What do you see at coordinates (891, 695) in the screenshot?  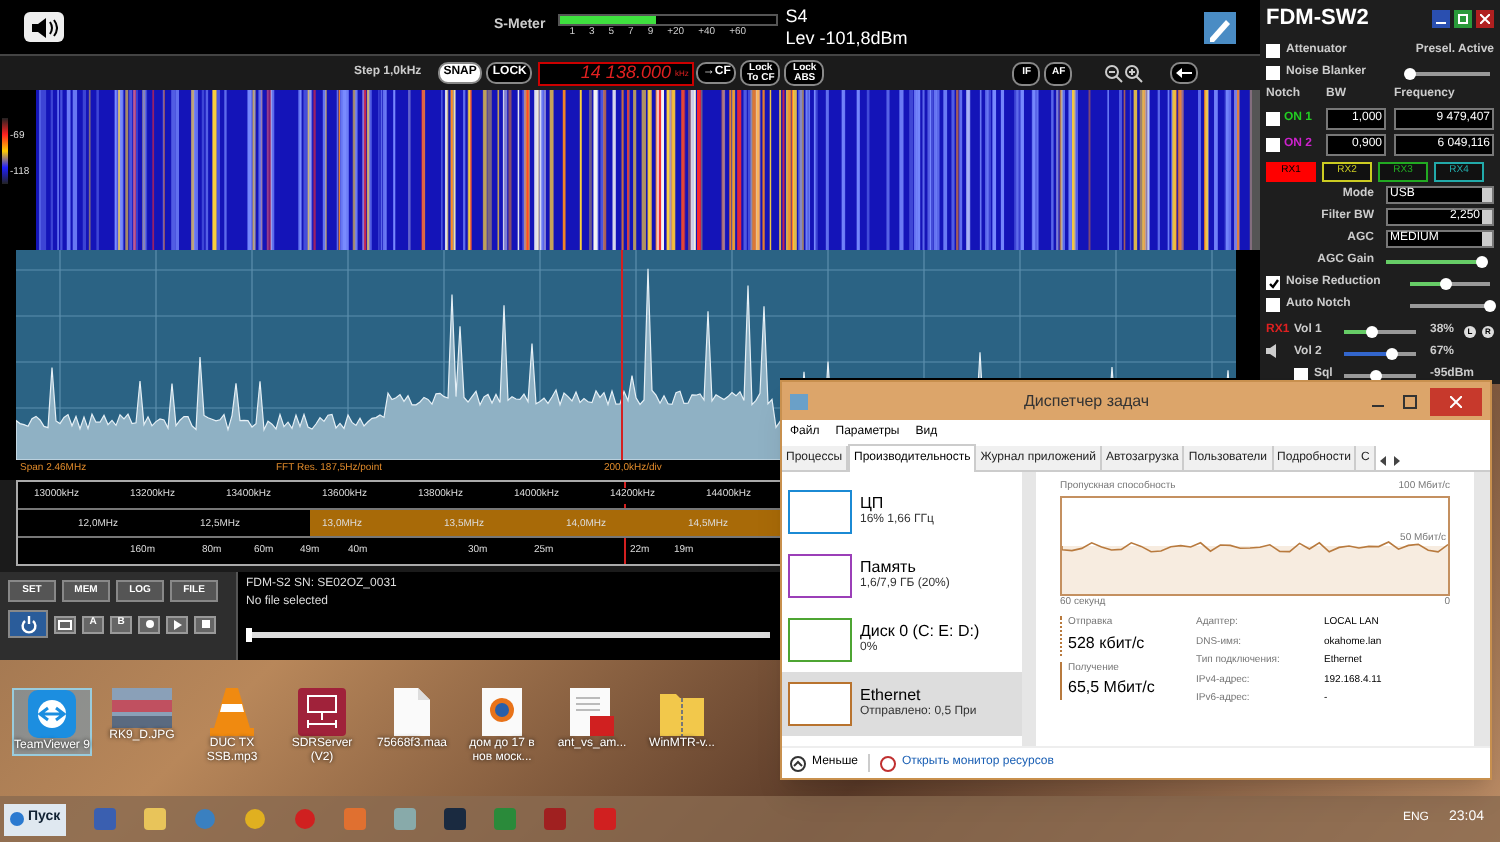 I see `resource-name: Ethernet` at bounding box center [891, 695].